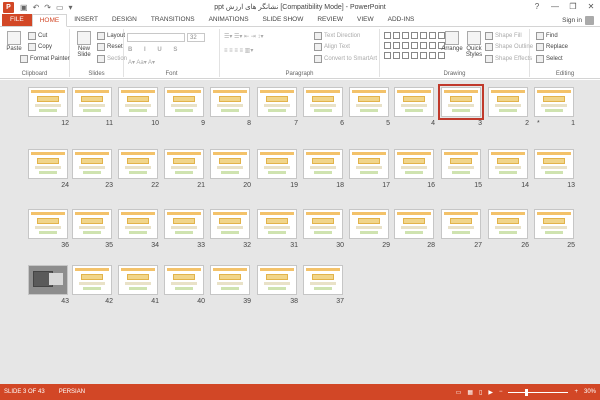 The height and width of the screenshot is (400, 600). I want to click on paste-button: Paste, so click(14, 41).